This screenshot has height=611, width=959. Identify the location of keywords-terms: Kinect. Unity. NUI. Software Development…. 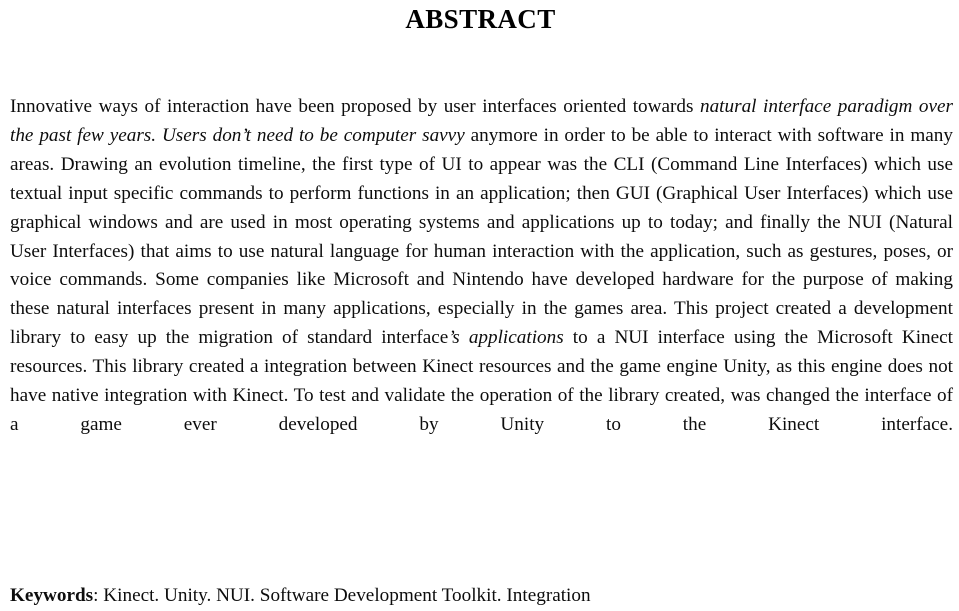
(347, 596).